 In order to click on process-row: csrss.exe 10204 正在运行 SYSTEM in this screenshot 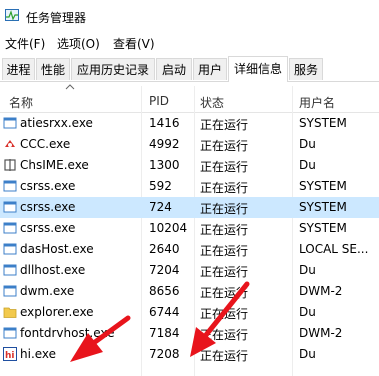, I will do `click(189, 228)`.